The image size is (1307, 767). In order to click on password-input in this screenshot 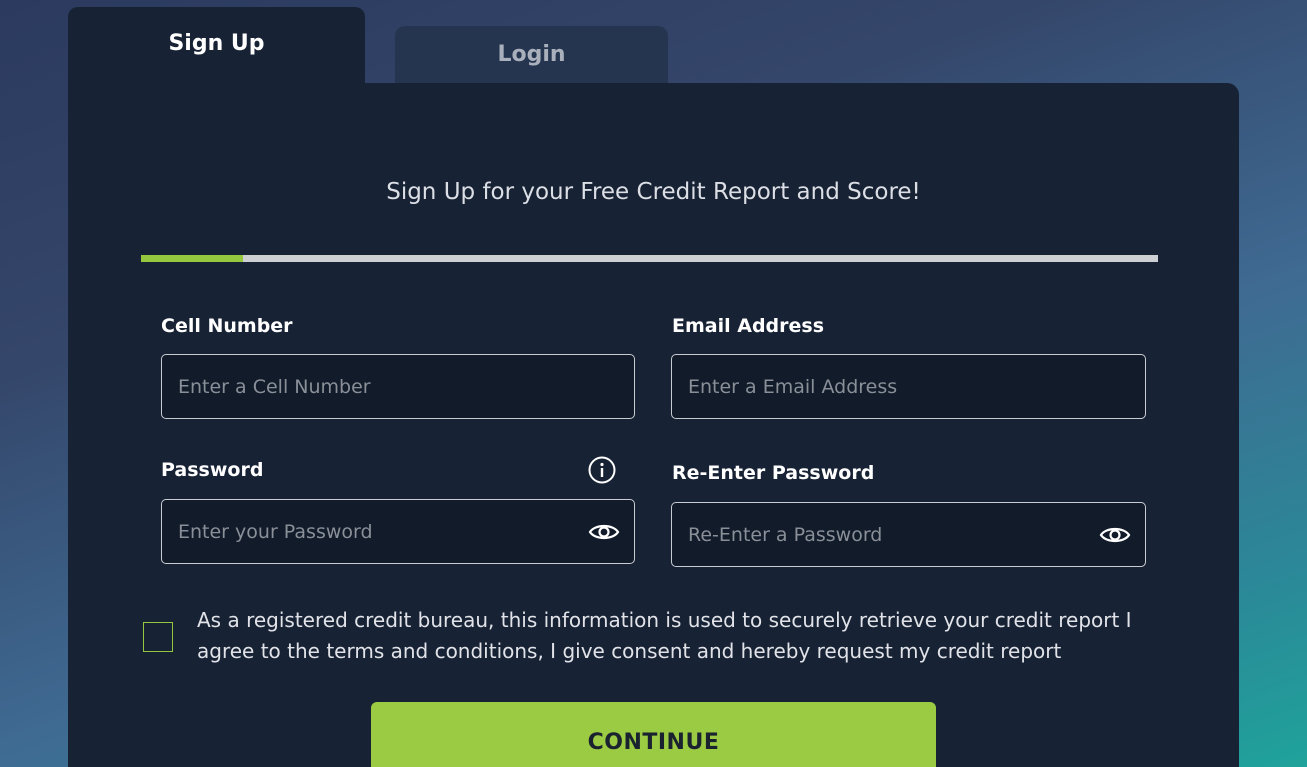, I will do `click(398, 531)`.